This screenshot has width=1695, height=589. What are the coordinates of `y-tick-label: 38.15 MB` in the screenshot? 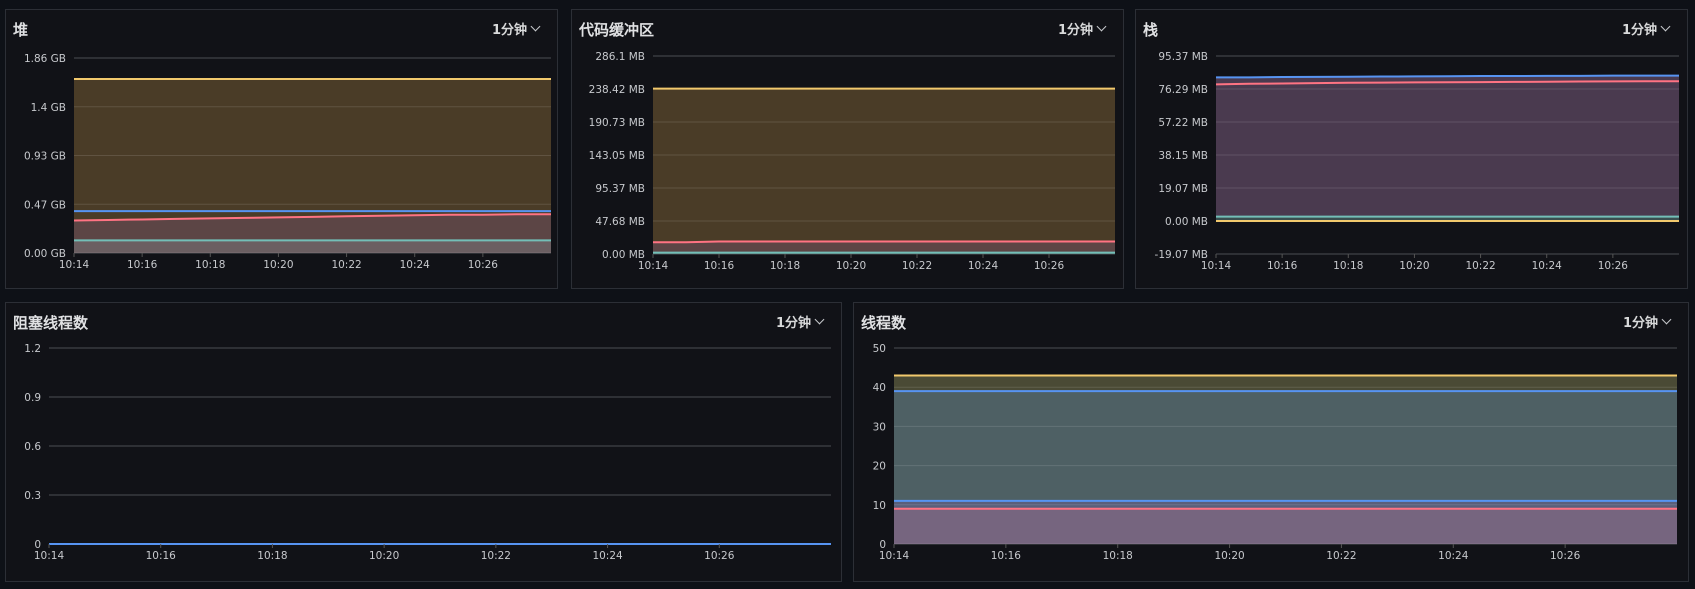 It's located at (1183, 156).